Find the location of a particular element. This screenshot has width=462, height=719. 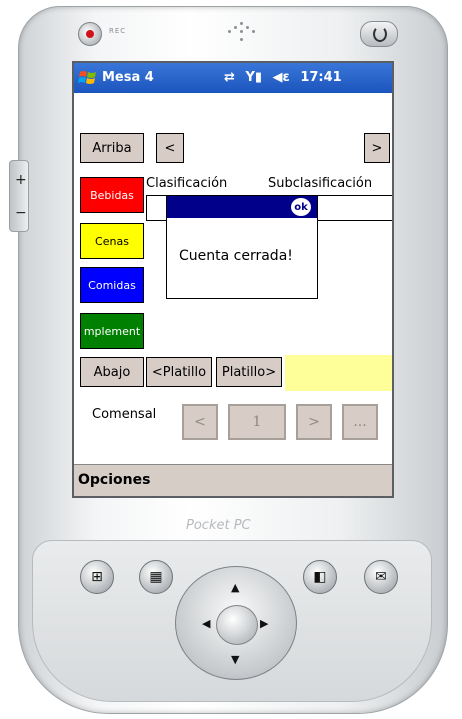

directional-pad: ▲ ▼ ◀ ▶ is located at coordinates (236, 623).